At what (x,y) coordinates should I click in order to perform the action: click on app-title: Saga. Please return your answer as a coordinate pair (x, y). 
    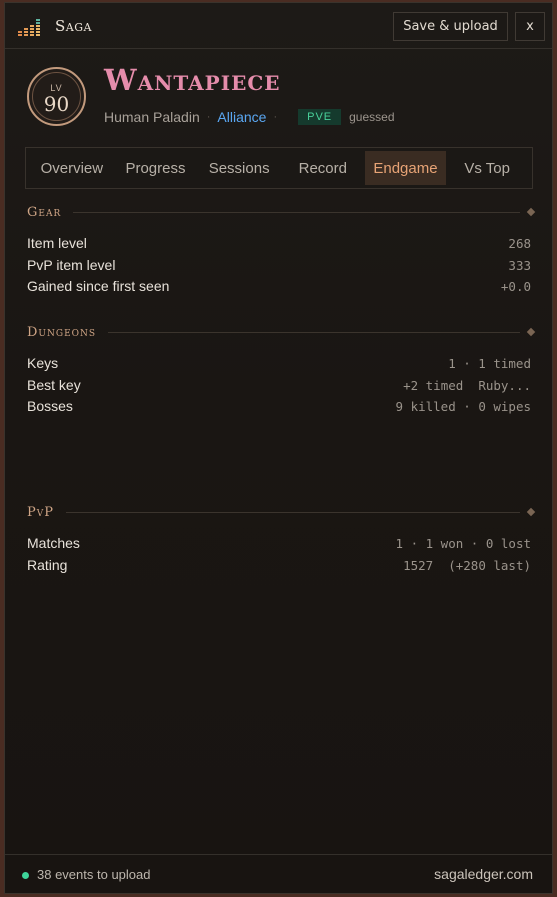
    Looking at the image, I should click on (73, 26).